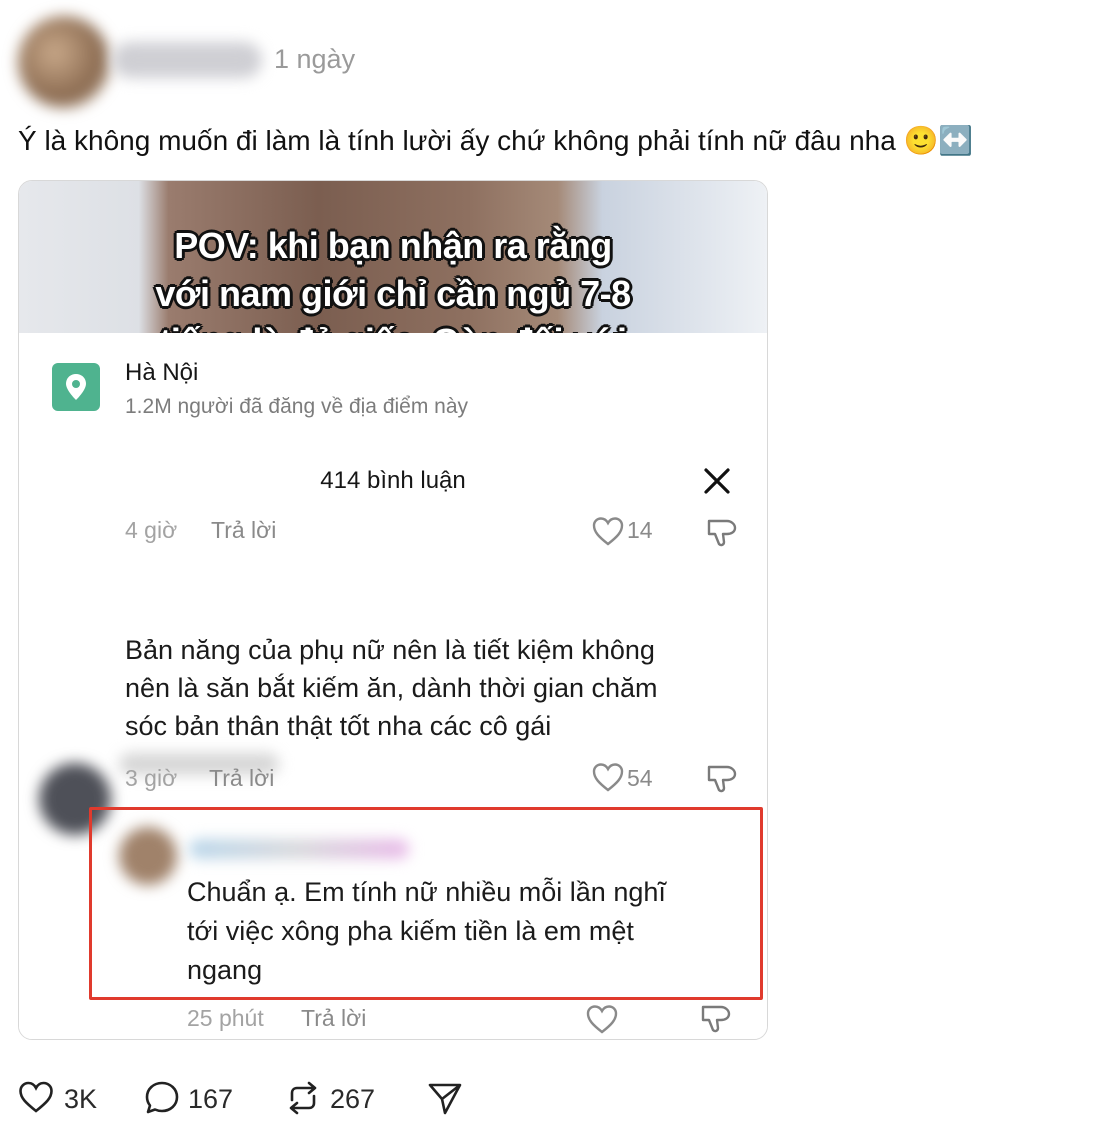  What do you see at coordinates (211, 1099) in the screenshot?
I see `comment-count: 167` at bounding box center [211, 1099].